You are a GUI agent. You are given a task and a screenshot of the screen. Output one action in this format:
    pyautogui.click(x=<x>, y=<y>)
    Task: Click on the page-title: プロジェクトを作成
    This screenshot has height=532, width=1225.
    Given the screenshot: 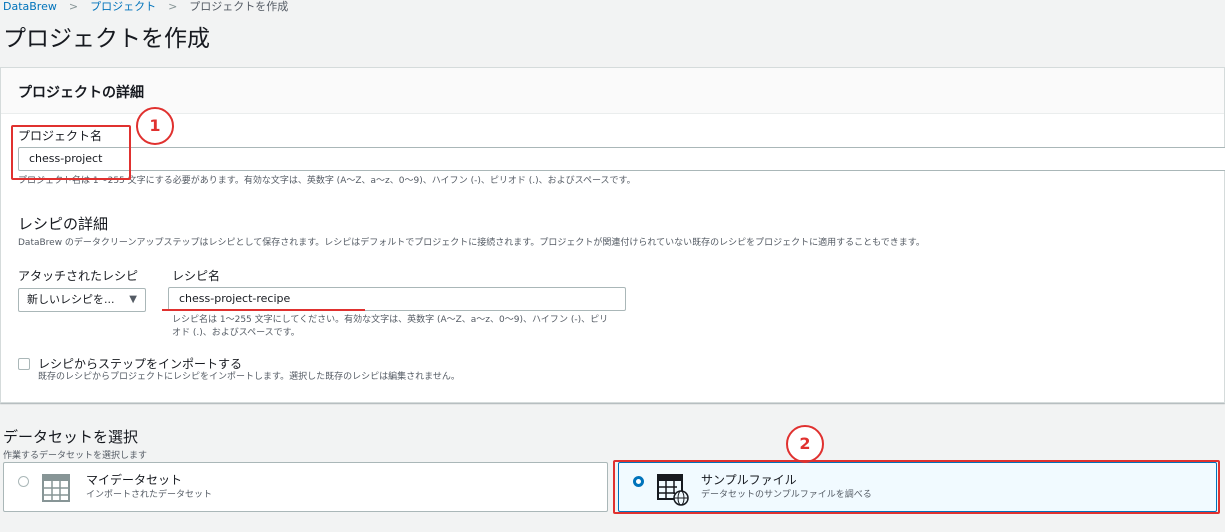 What is the action you would take?
    pyautogui.click(x=106, y=39)
    